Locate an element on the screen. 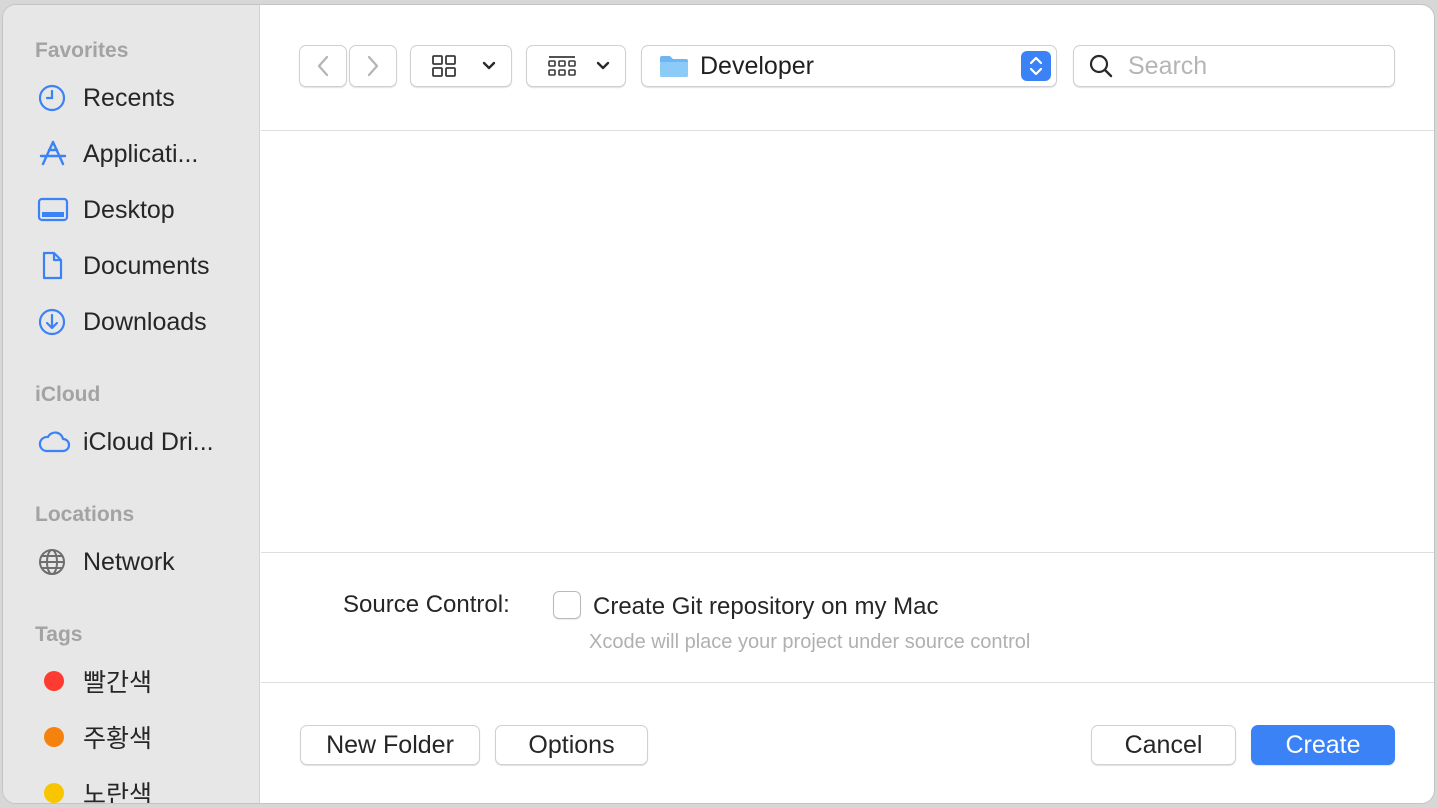 This screenshot has width=1438, height=808. toolbar: Developer is located at coordinates (847, 68).